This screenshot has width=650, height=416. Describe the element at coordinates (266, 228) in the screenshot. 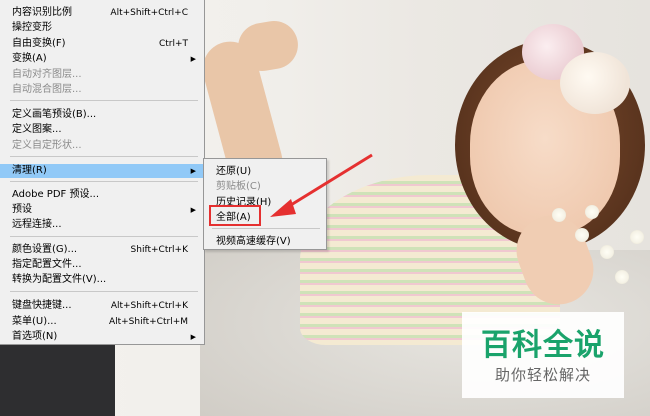

I see `submenu-separator` at that location.